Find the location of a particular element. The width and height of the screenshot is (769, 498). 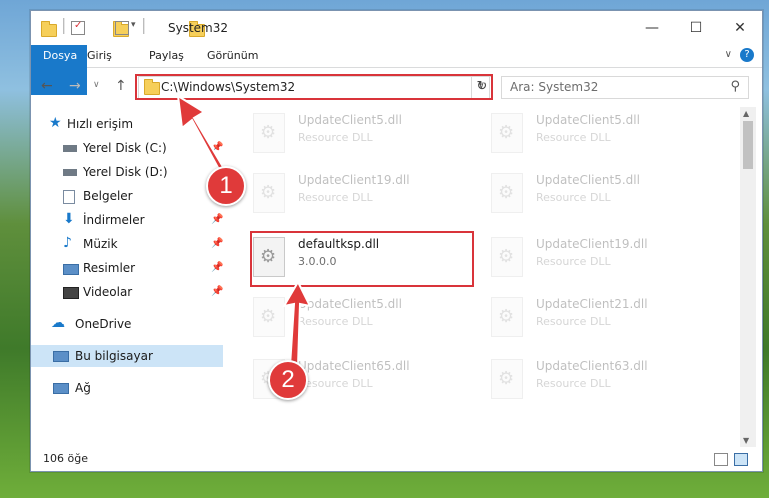

chevron-down-icon: ▾ is located at coordinates (133, 28).